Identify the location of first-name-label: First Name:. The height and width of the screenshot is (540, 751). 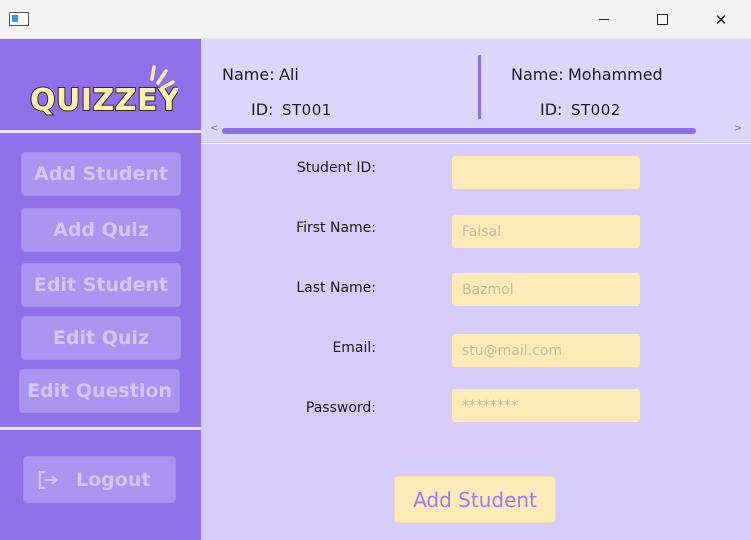
(336, 228).